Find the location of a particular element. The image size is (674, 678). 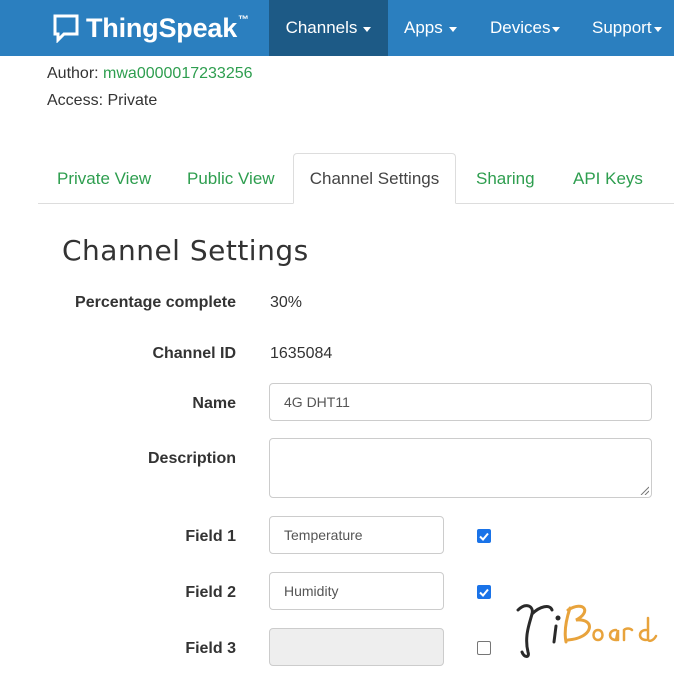

author-label: Author: is located at coordinates (73, 73).